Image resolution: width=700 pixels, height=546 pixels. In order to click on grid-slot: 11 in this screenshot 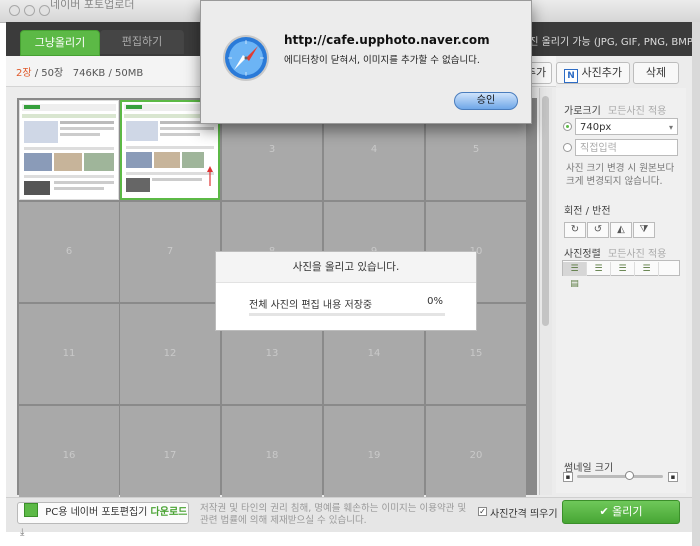, I will do `click(69, 354)`.